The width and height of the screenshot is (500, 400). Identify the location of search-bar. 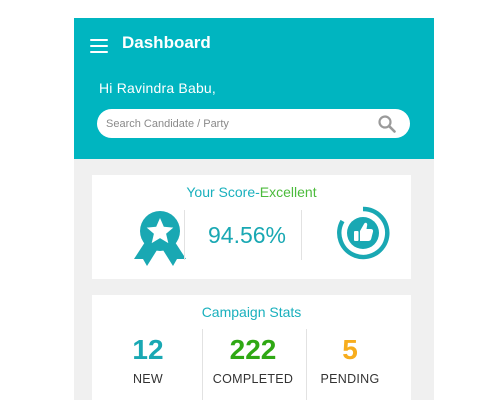
(253, 123).